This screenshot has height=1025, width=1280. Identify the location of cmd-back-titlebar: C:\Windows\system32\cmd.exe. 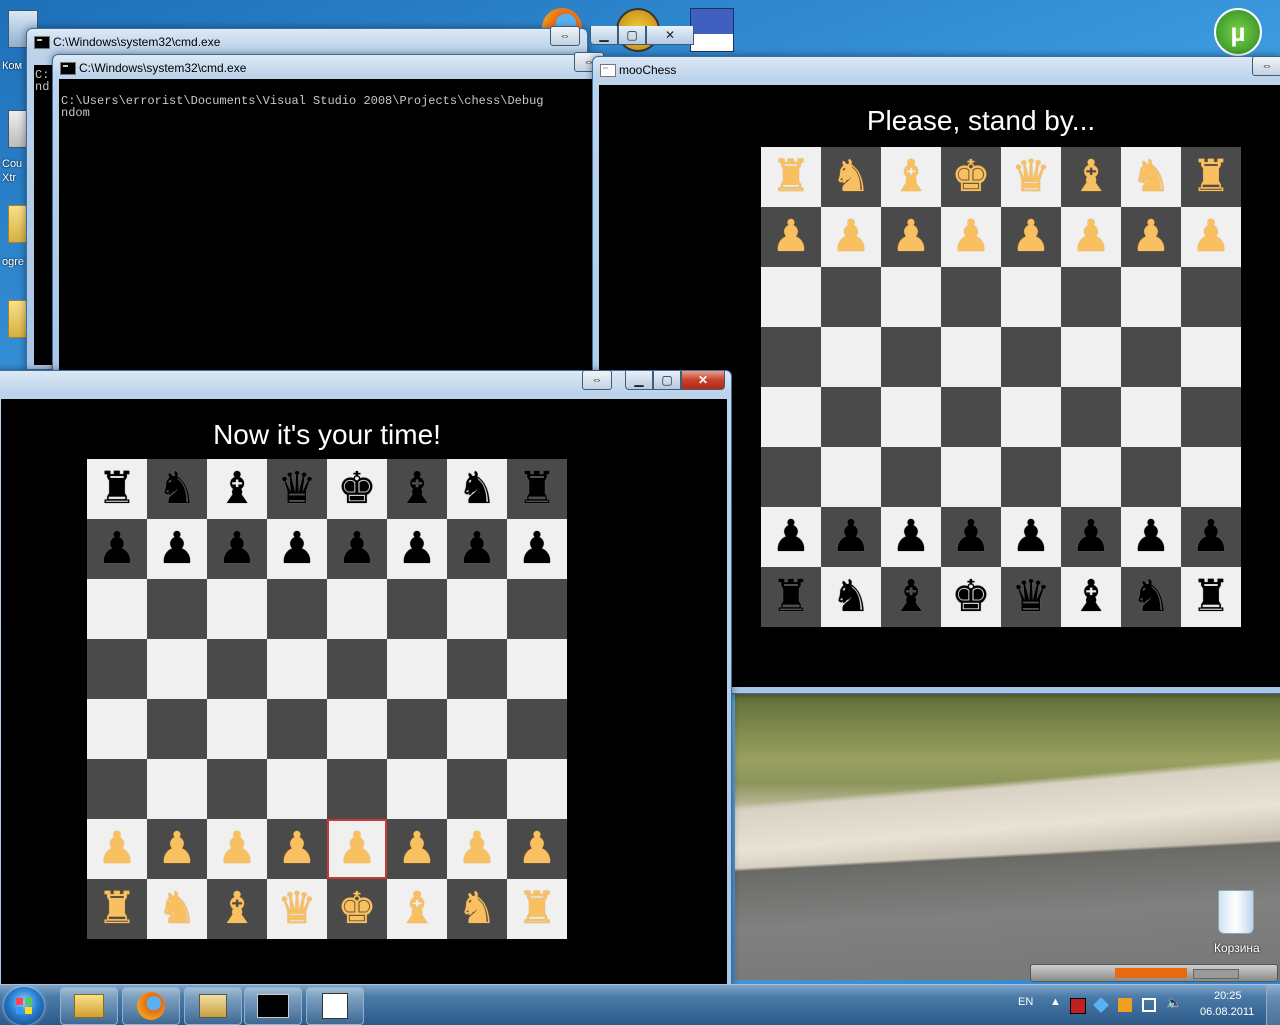
(307, 42).